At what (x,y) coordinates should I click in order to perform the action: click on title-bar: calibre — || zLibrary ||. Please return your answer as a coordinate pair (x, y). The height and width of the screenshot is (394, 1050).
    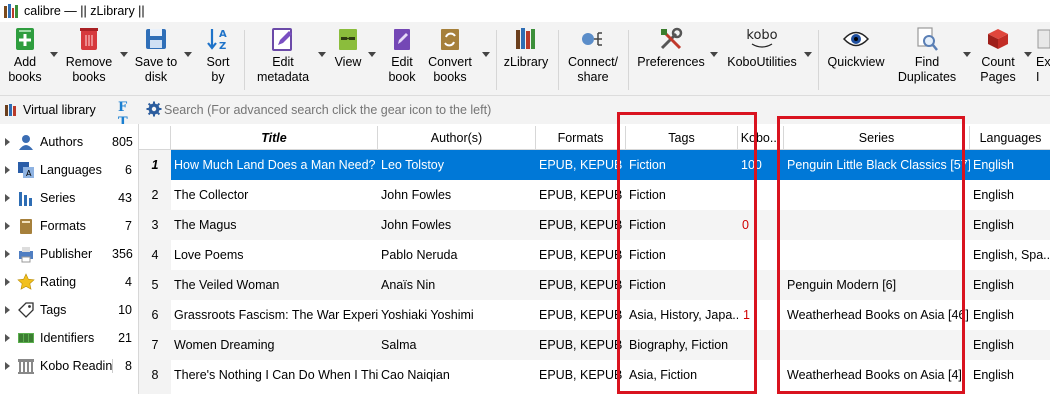
    Looking at the image, I should click on (525, 11).